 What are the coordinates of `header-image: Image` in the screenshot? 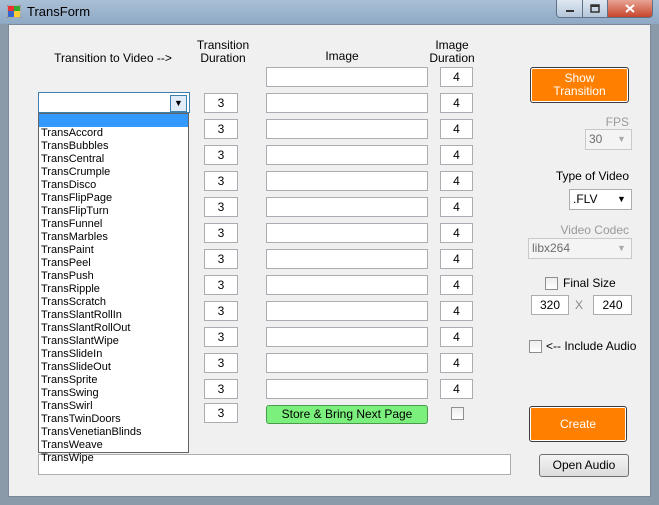 It's located at (342, 56).